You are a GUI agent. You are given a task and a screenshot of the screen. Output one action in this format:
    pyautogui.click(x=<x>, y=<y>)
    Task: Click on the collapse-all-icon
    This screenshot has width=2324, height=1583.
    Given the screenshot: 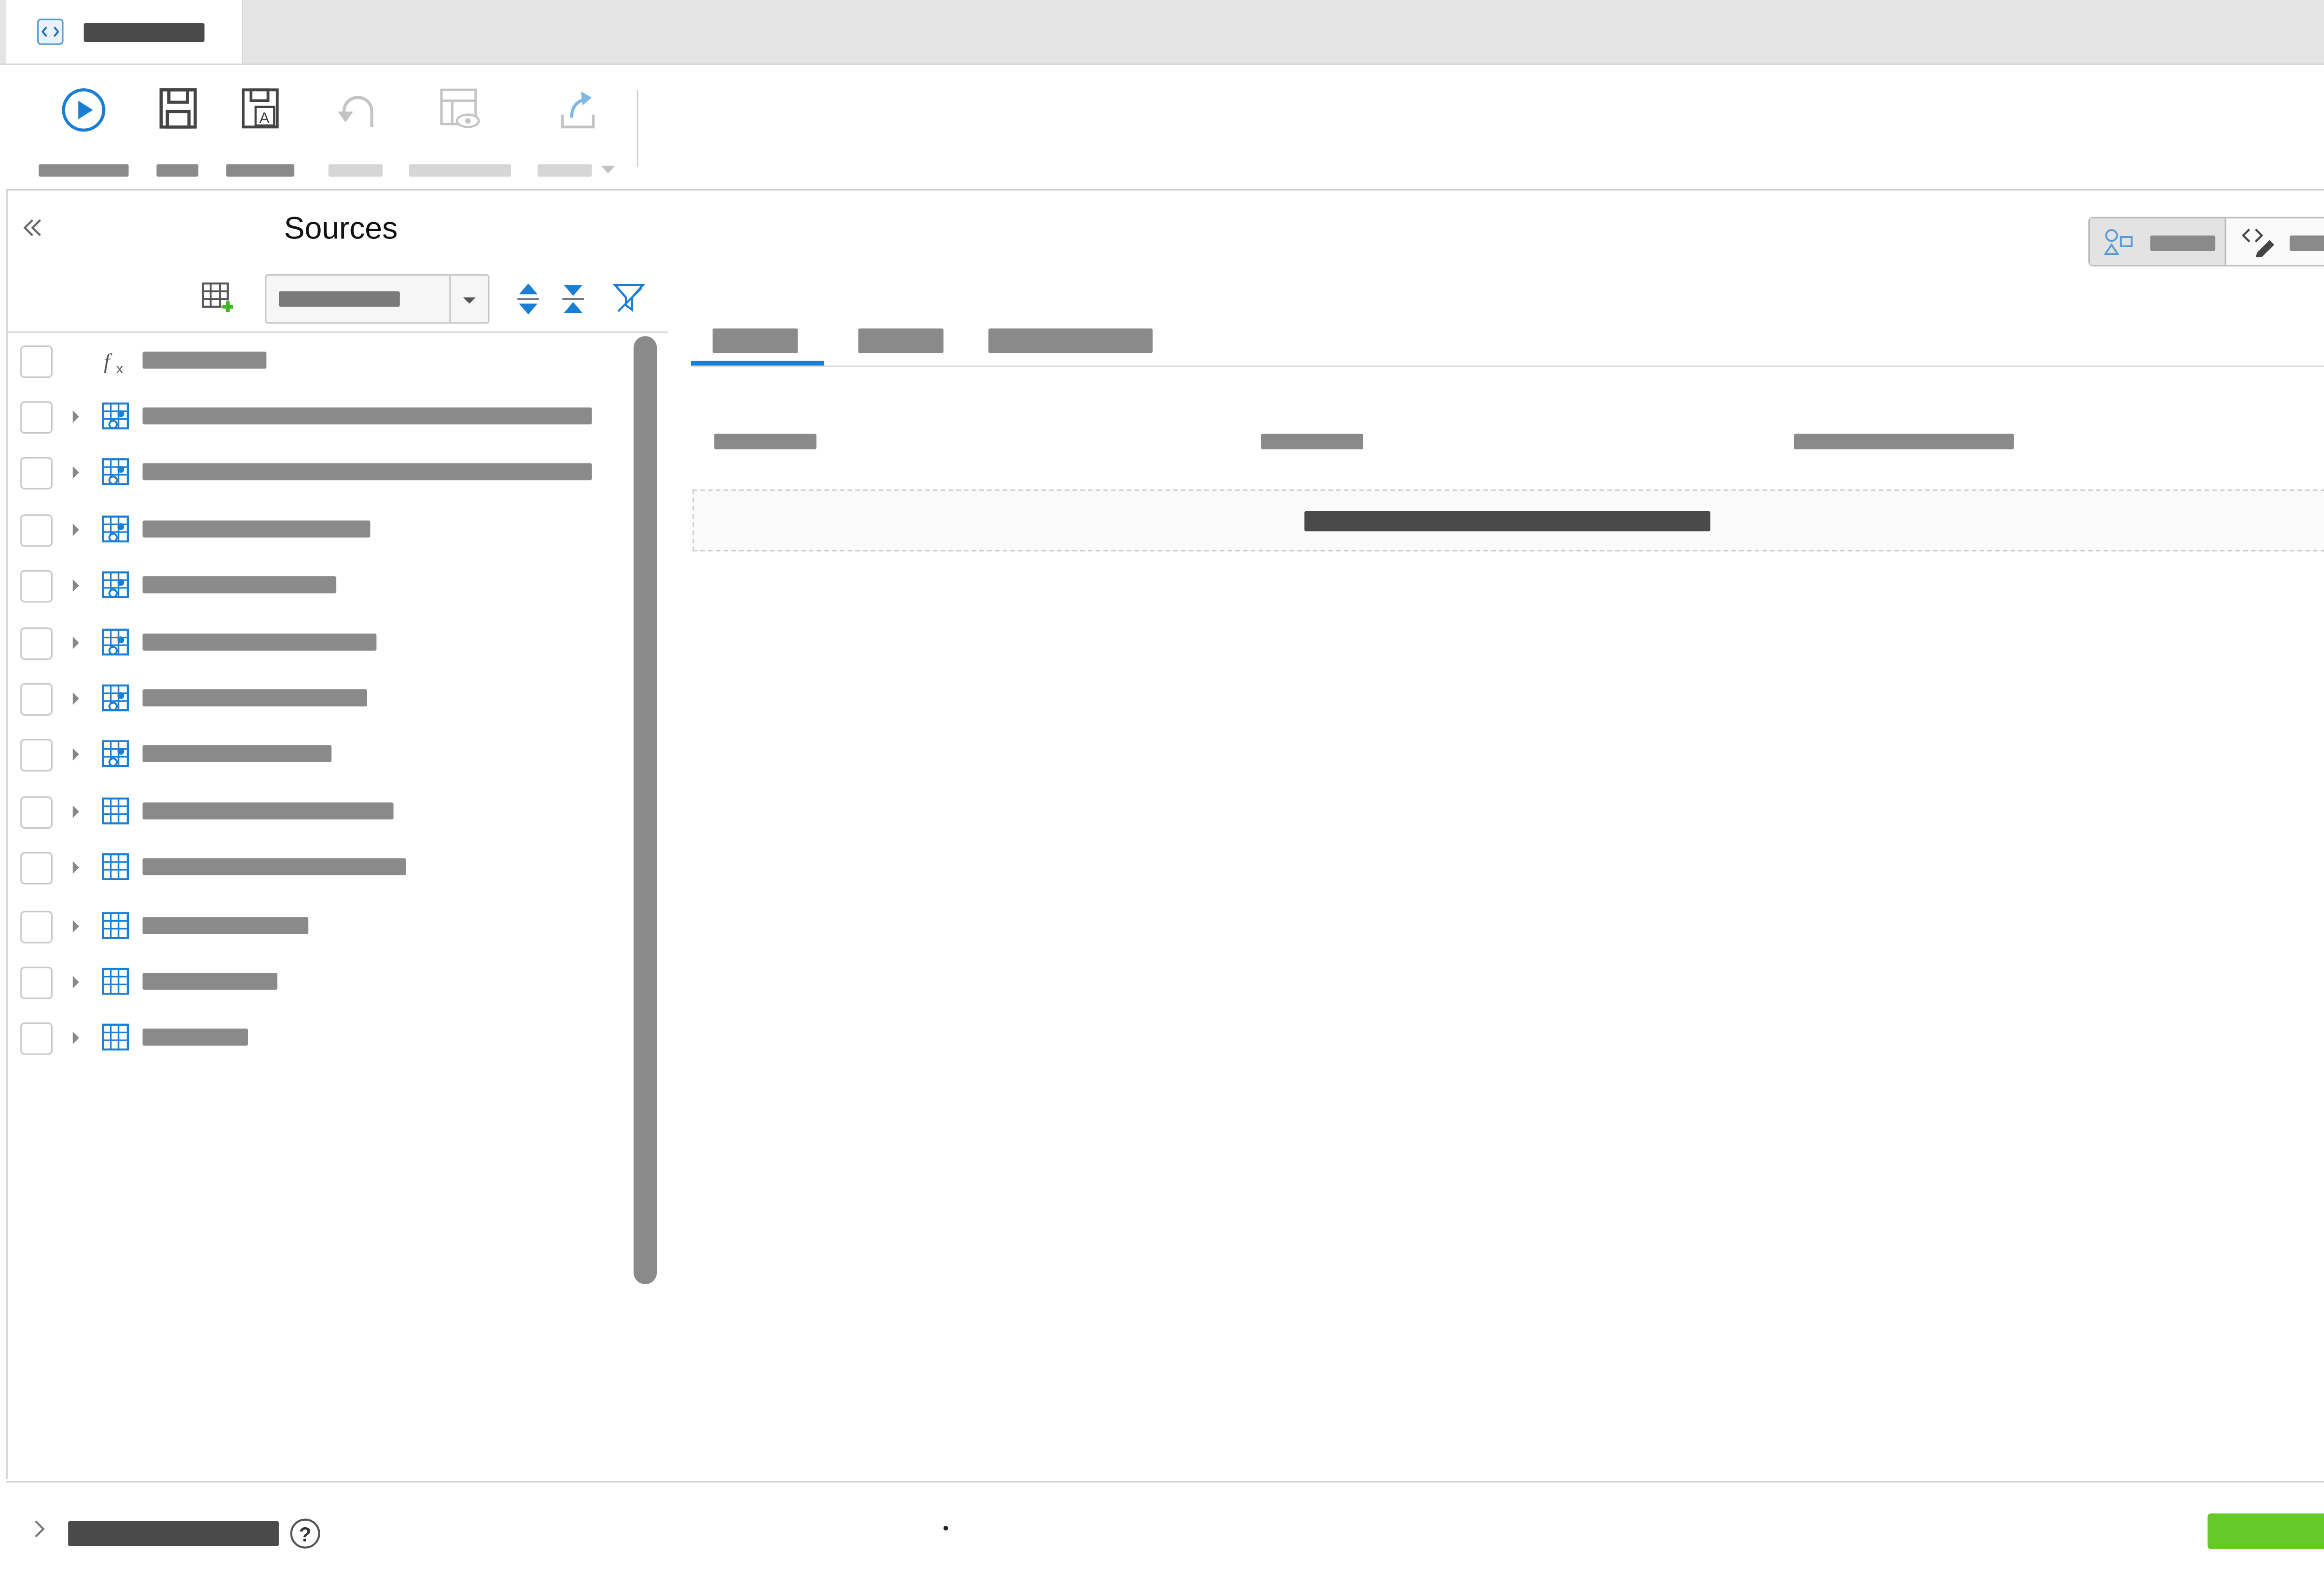 What is the action you would take?
    pyautogui.click(x=573, y=299)
    